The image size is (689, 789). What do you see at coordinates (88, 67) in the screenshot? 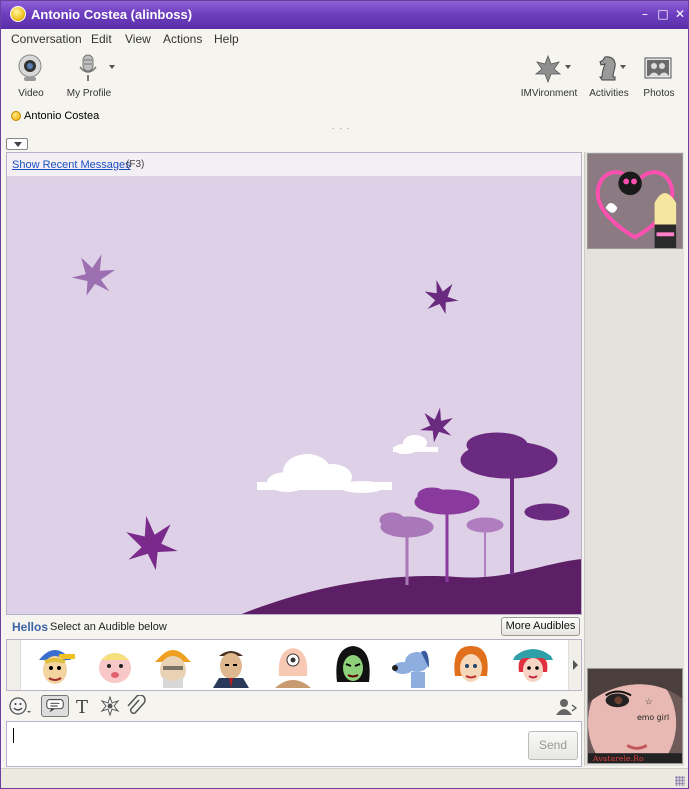
I see `microphone-icon` at bounding box center [88, 67].